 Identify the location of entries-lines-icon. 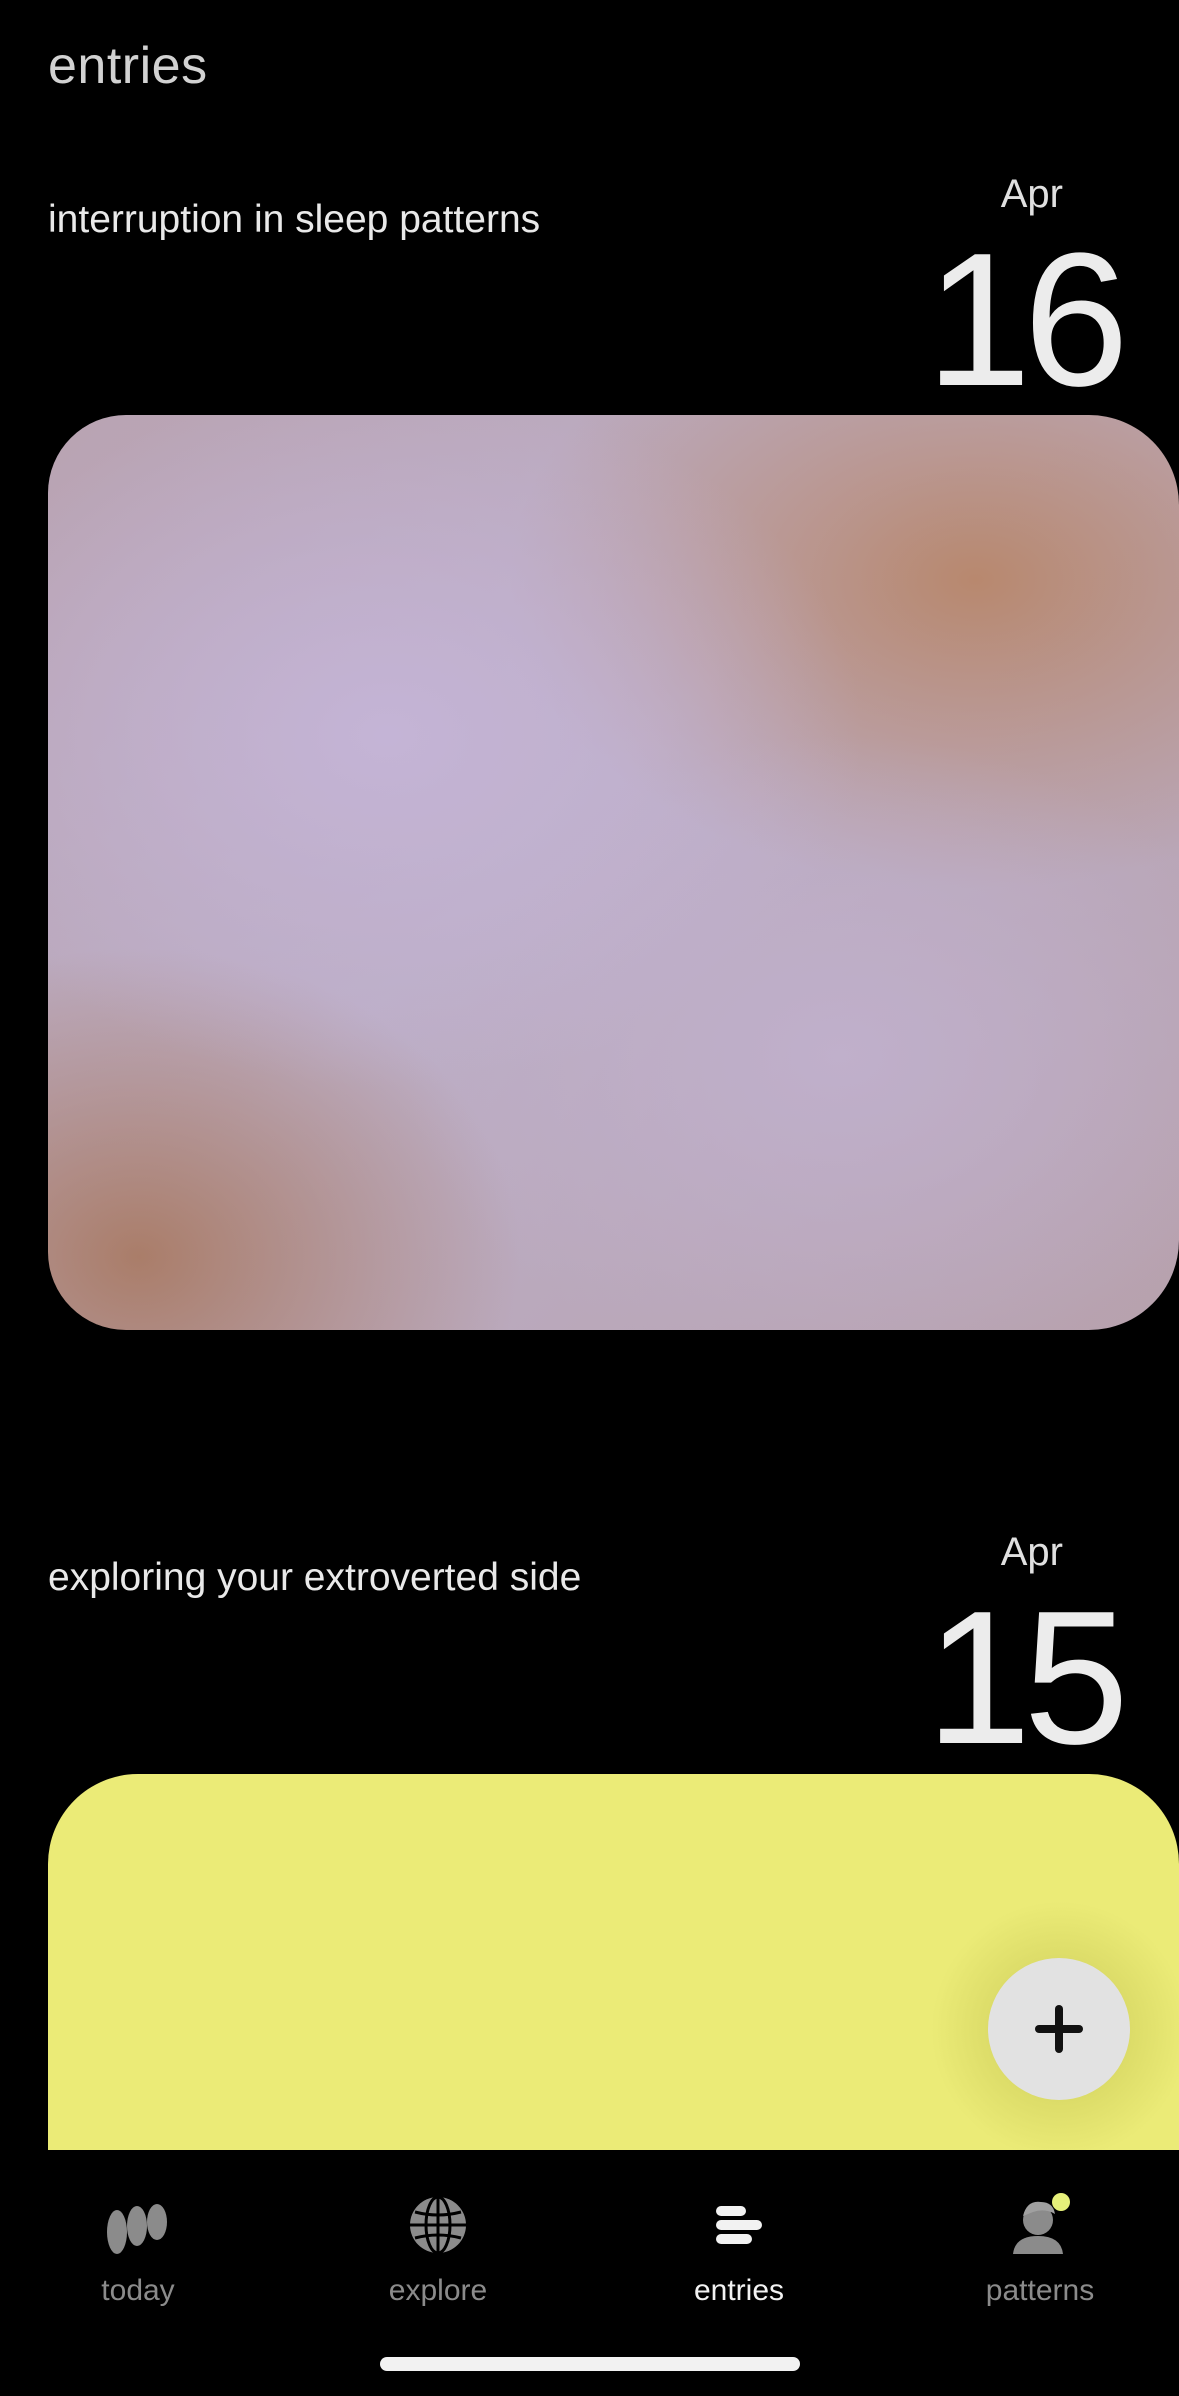
(739, 2225).